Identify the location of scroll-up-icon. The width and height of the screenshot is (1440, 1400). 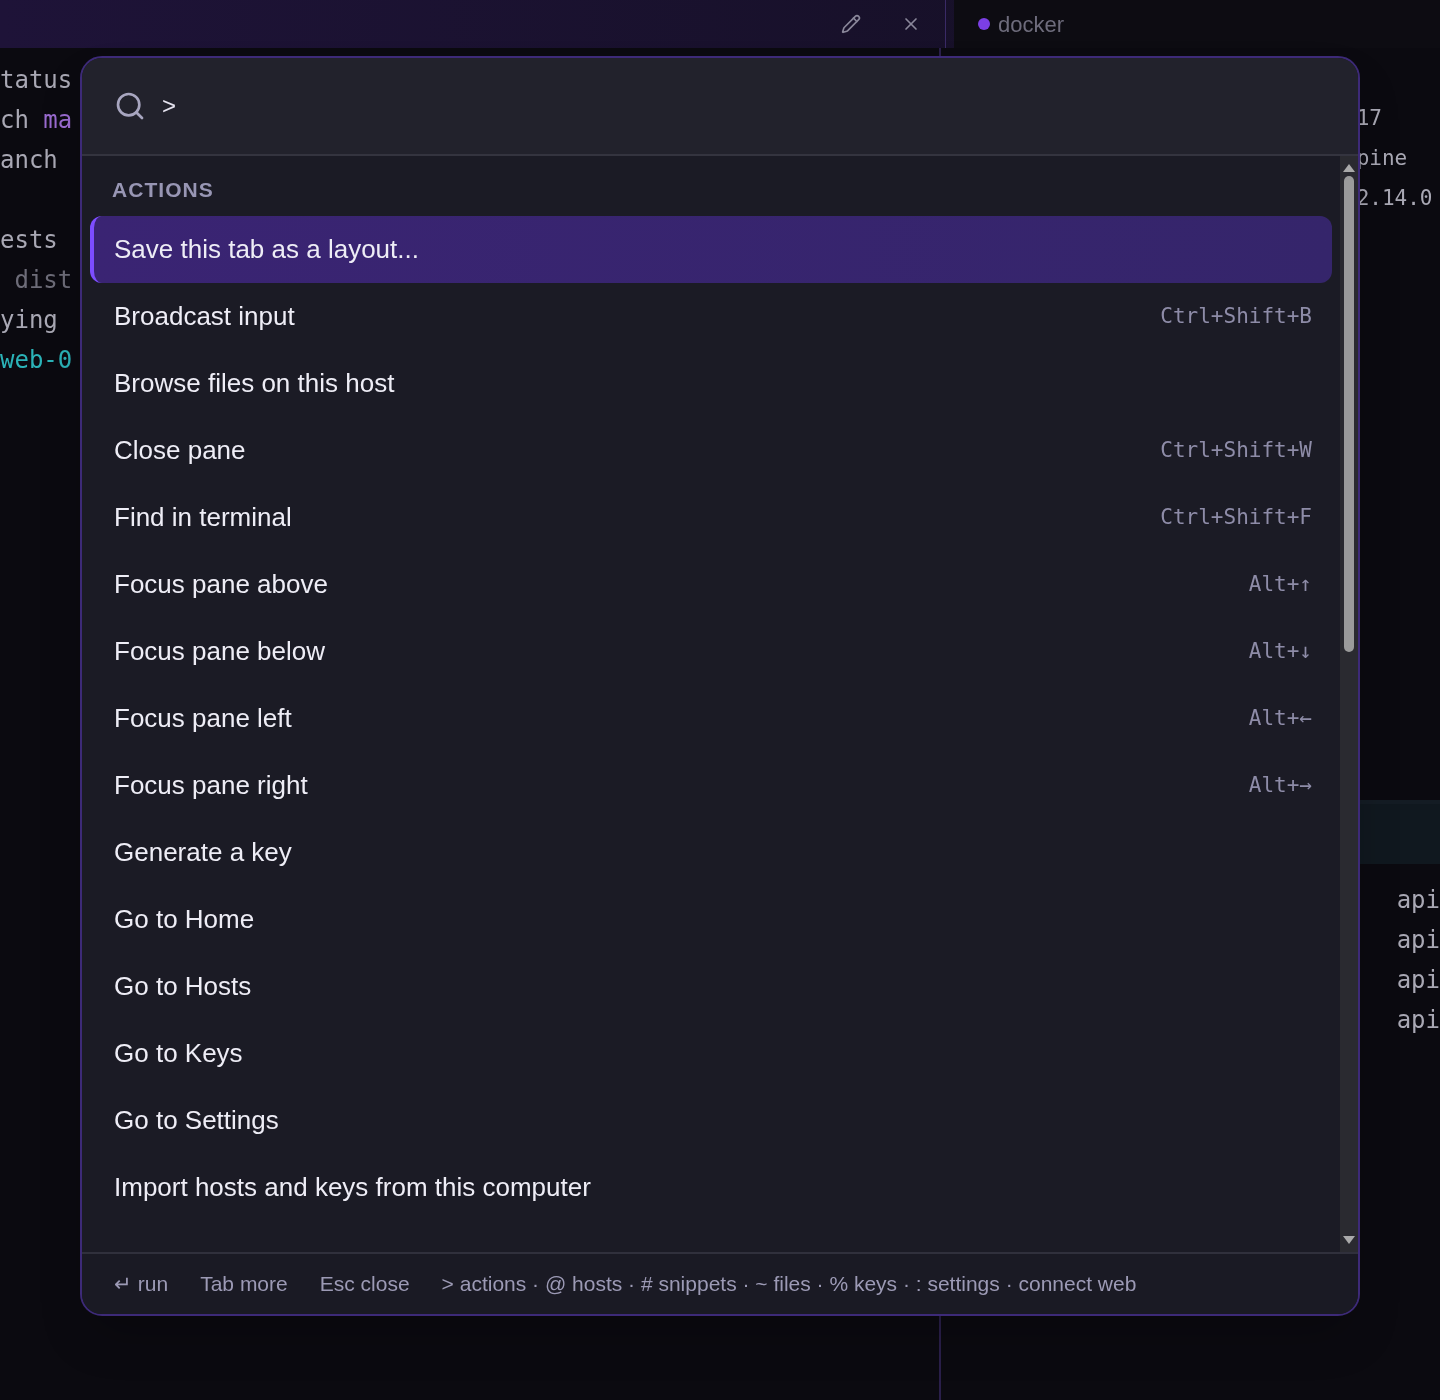
(1349, 168).